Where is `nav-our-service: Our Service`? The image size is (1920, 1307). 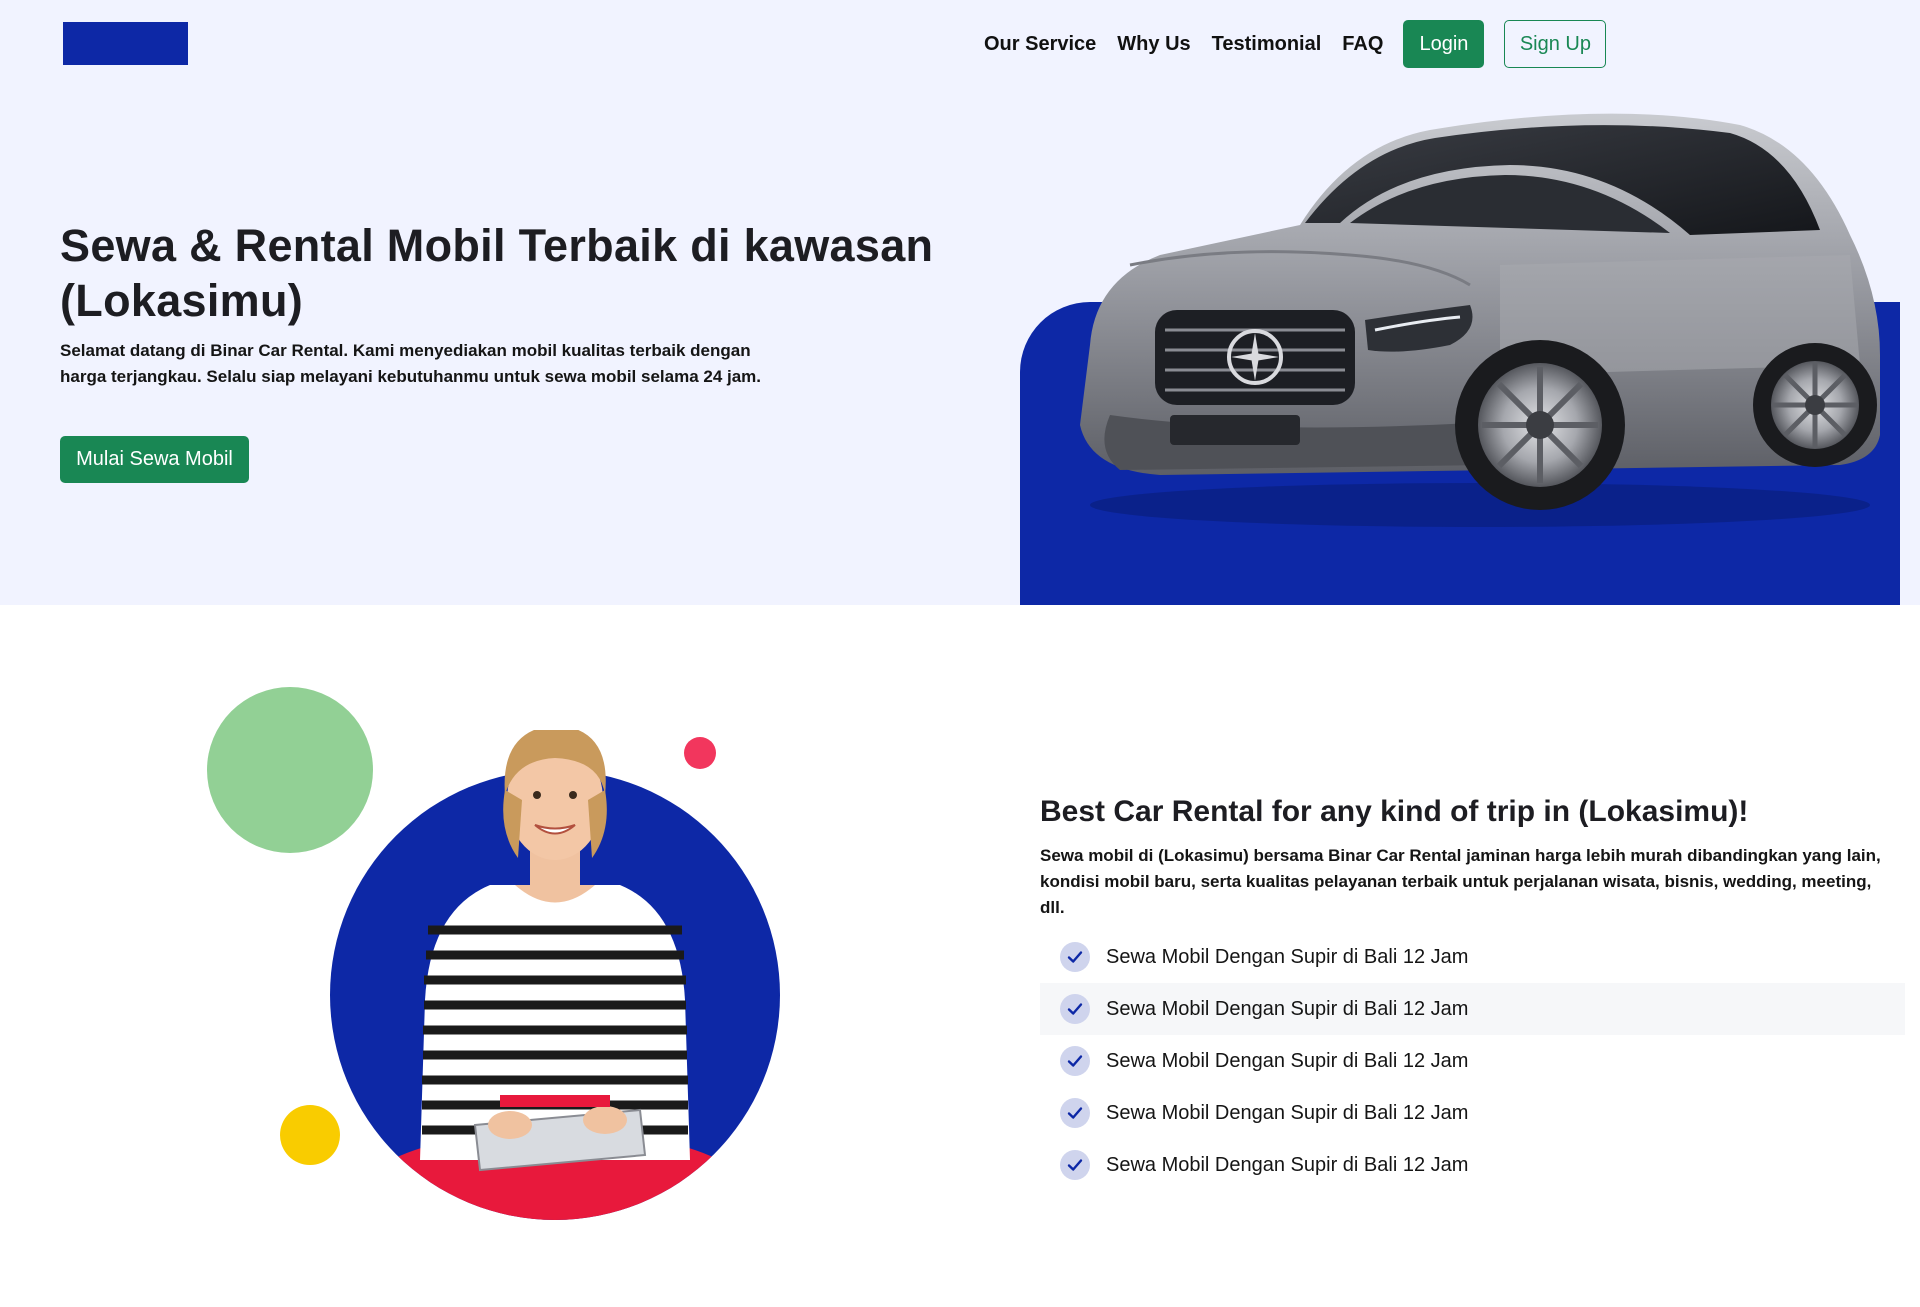
nav-our-service: Our Service is located at coordinates (1040, 44).